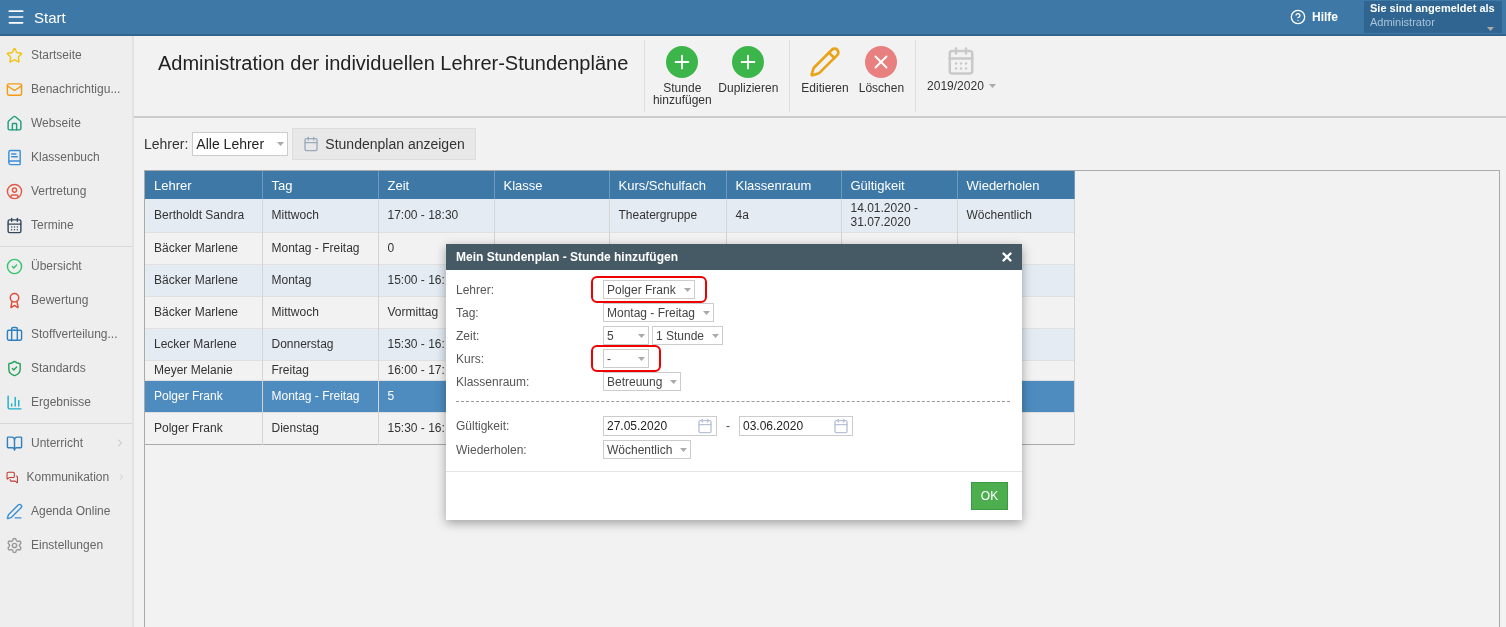  Describe the element at coordinates (899, 215) in the screenshot. I see `table-cell: 14.01.2020 - 31.07.2020` at that location.